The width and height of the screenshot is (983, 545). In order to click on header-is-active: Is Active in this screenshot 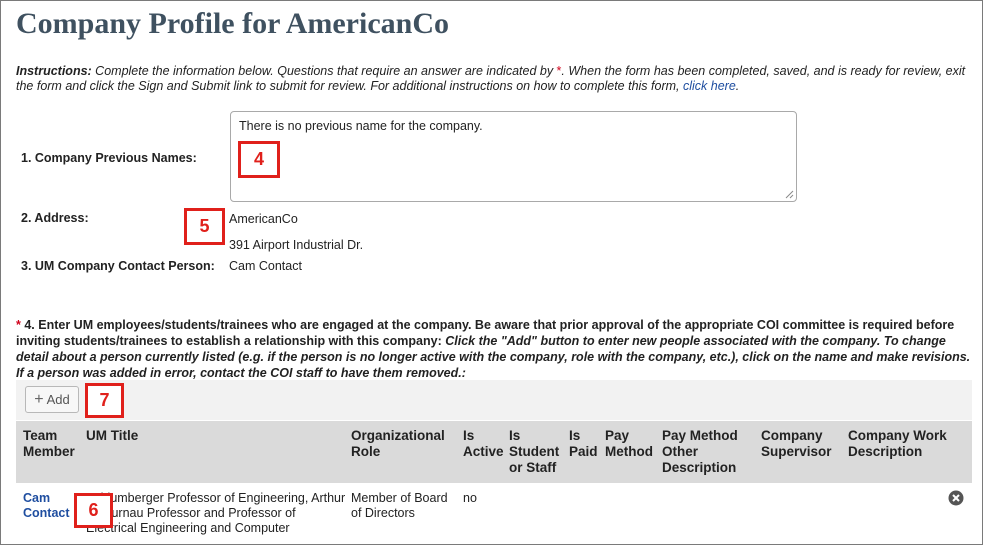, I will do `click(483, 443)`.